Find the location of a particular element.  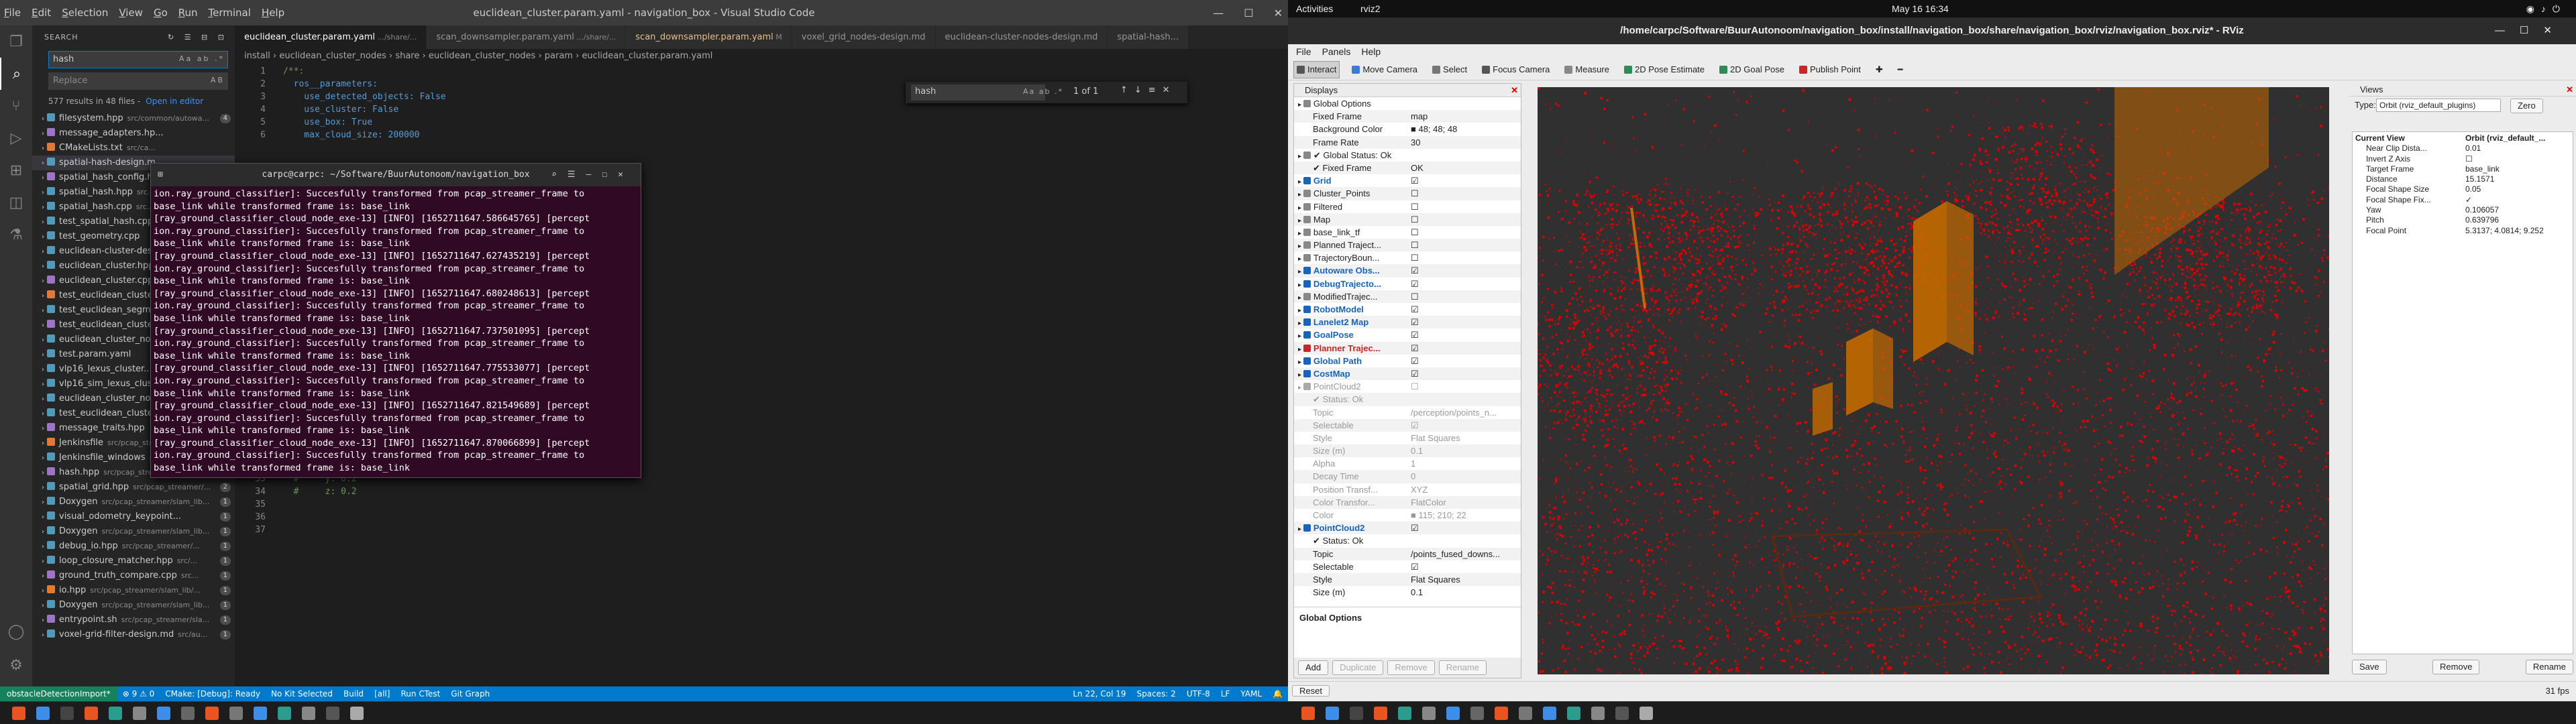

display-row: ▸ Planner Trajec... ☑ is located at coordinates (1407, 348).